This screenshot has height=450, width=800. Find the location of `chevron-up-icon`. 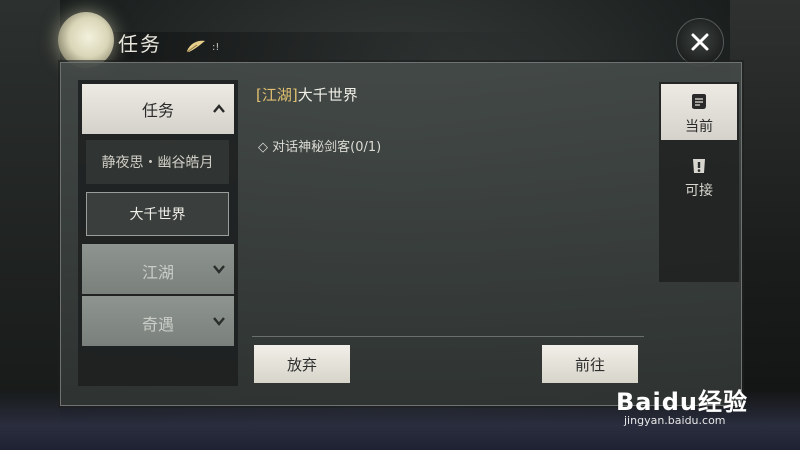

chevron-up-icon is located at coordinates (219, 108).